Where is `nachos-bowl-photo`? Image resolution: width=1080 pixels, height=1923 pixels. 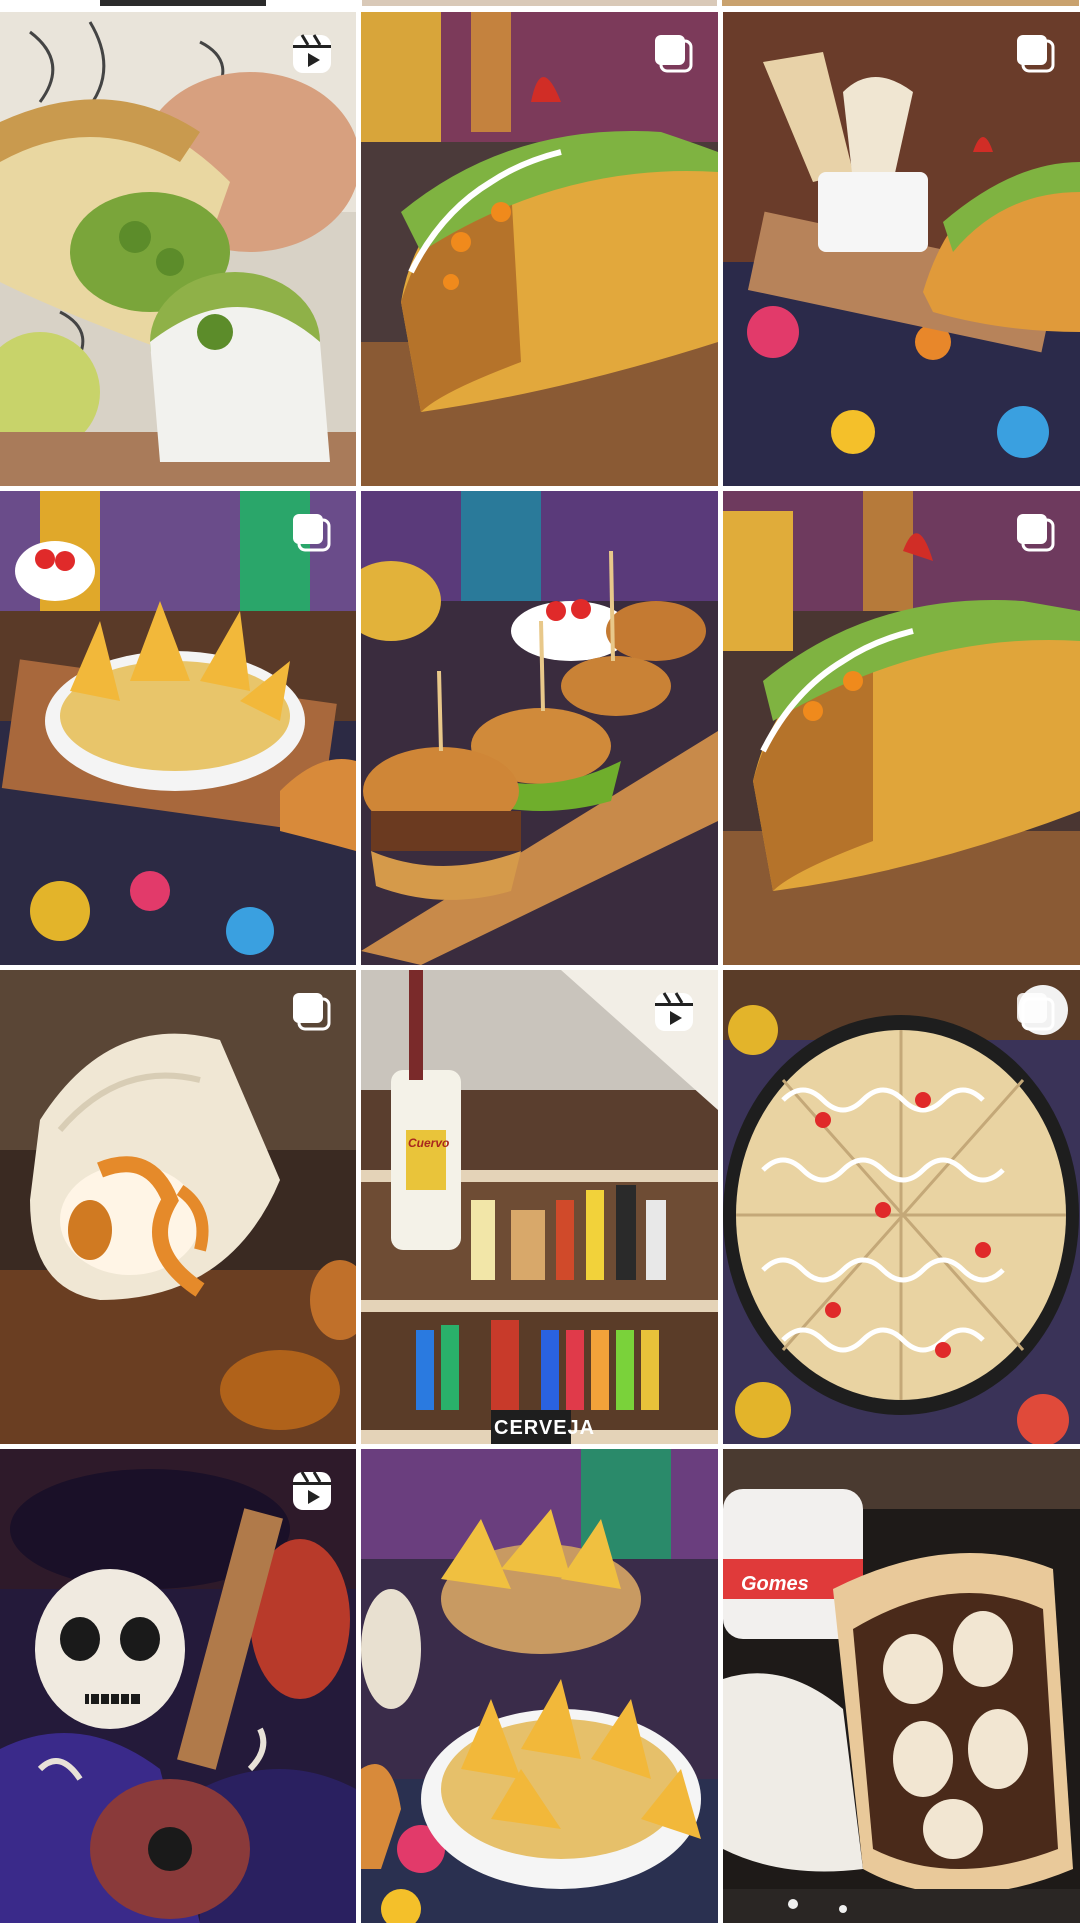 nachos-bowl-photo is located at coordinates (539, 1686).